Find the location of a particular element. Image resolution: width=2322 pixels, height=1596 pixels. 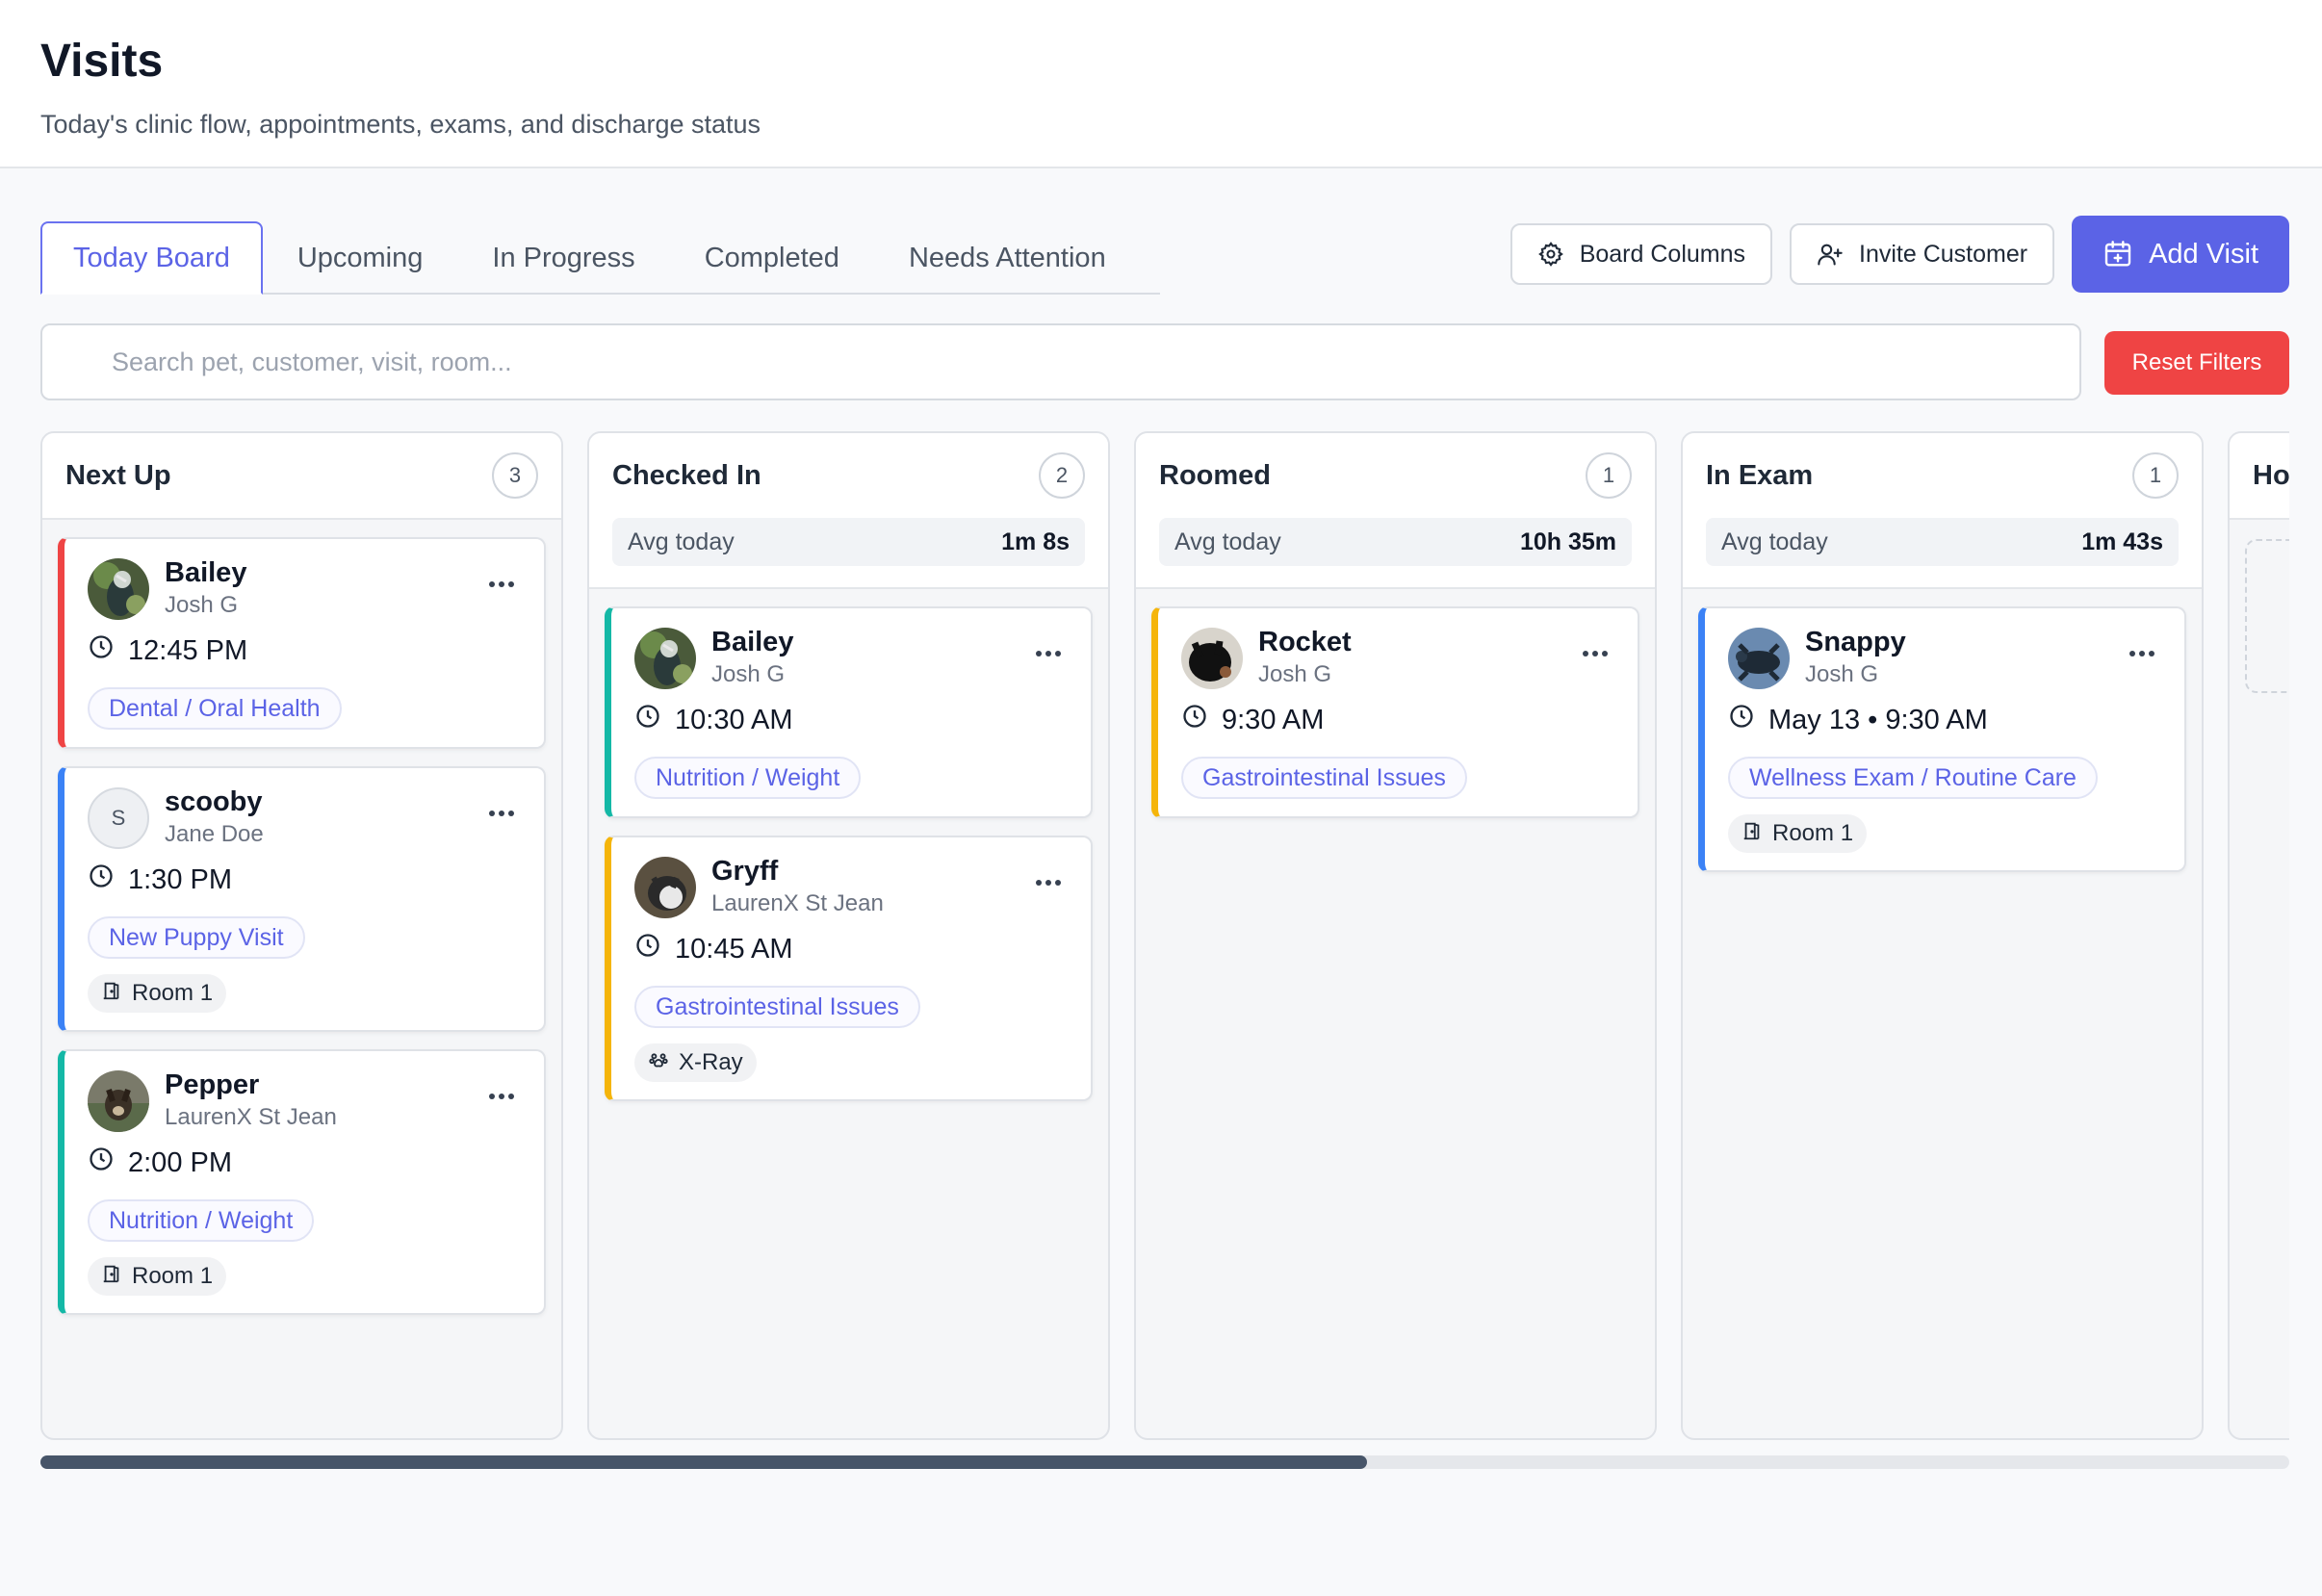

invite-customer-button: Invite Customer is located at coordinates (1923, 254).